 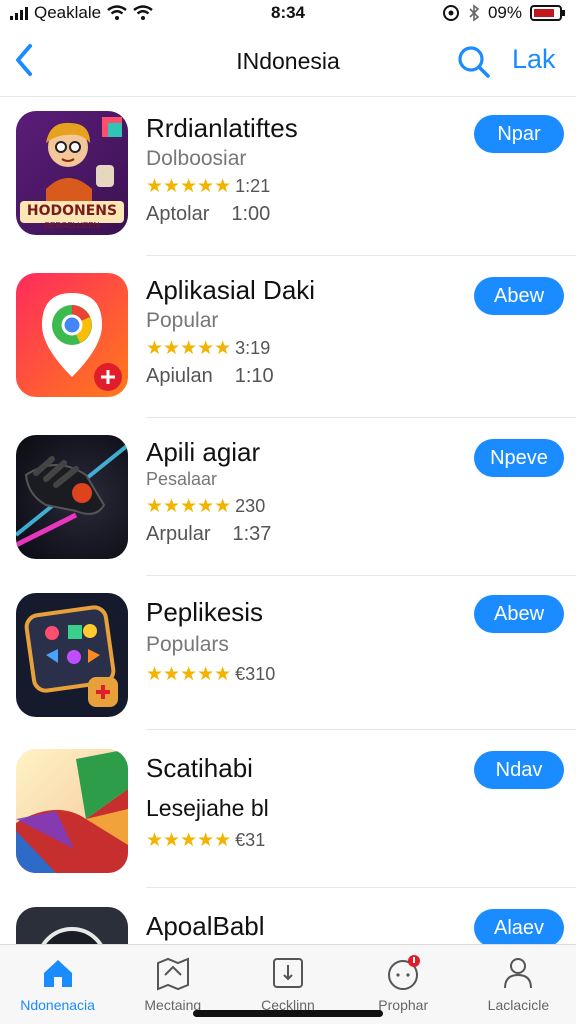 I want to click on app-category: Popular, so click(x=182, y=320).